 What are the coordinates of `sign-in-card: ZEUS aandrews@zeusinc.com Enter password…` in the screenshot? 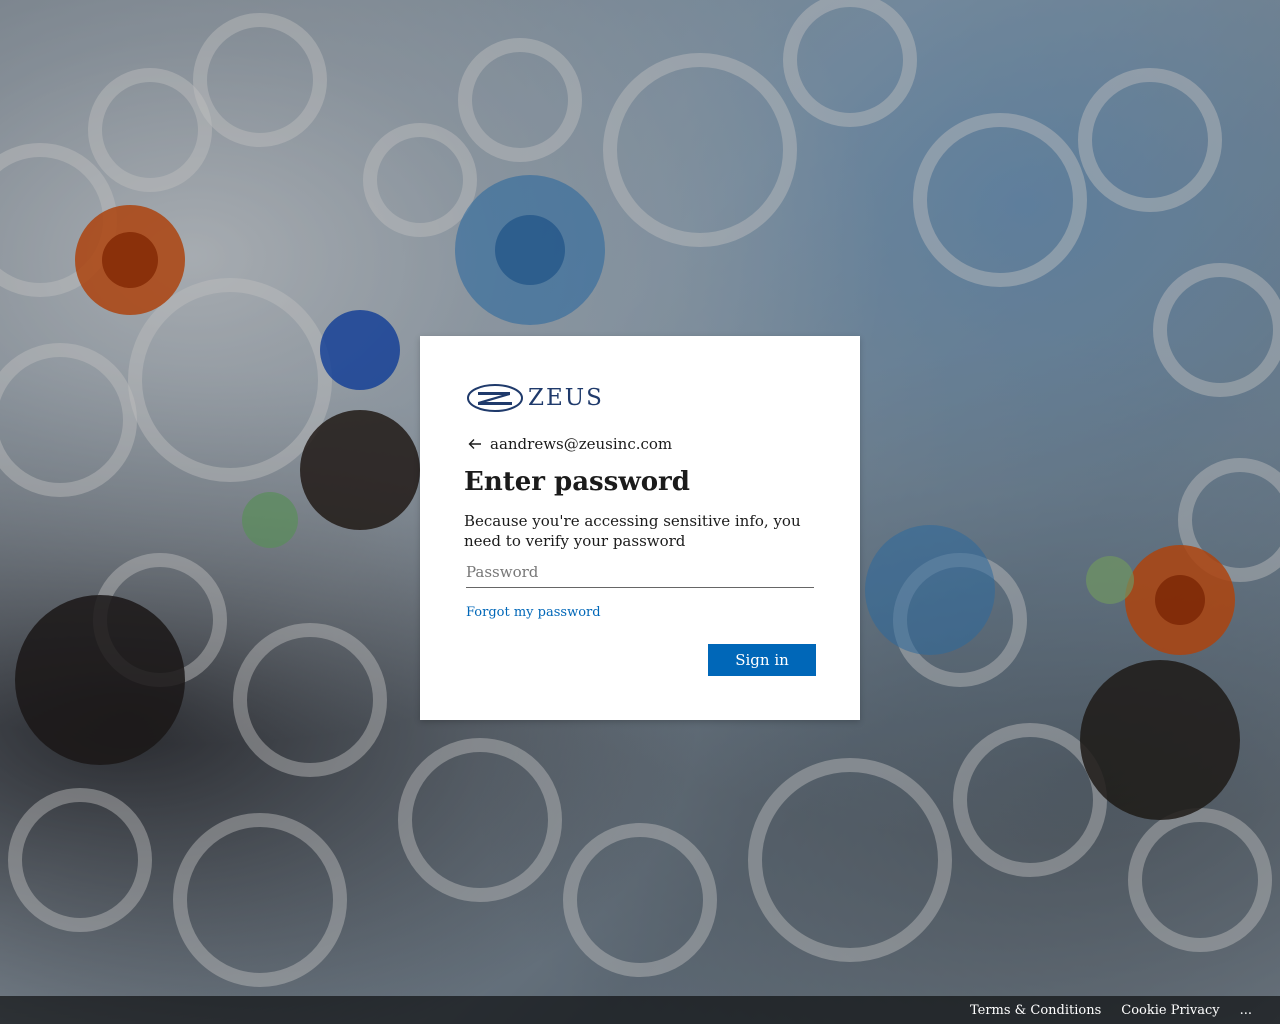 It's located at (640, 528).